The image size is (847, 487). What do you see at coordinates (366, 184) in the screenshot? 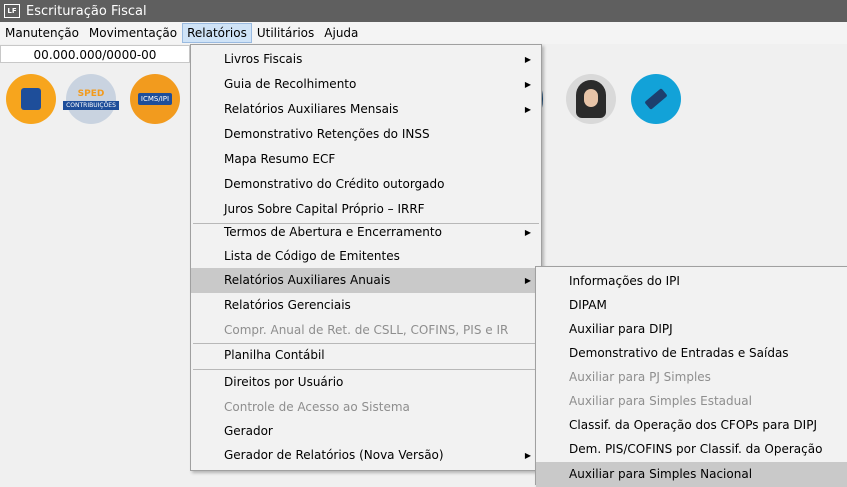
I see `menu-item-credito-outorgado: Demonstrativo do Crédito outorgado` at bounding box center [366, 184].